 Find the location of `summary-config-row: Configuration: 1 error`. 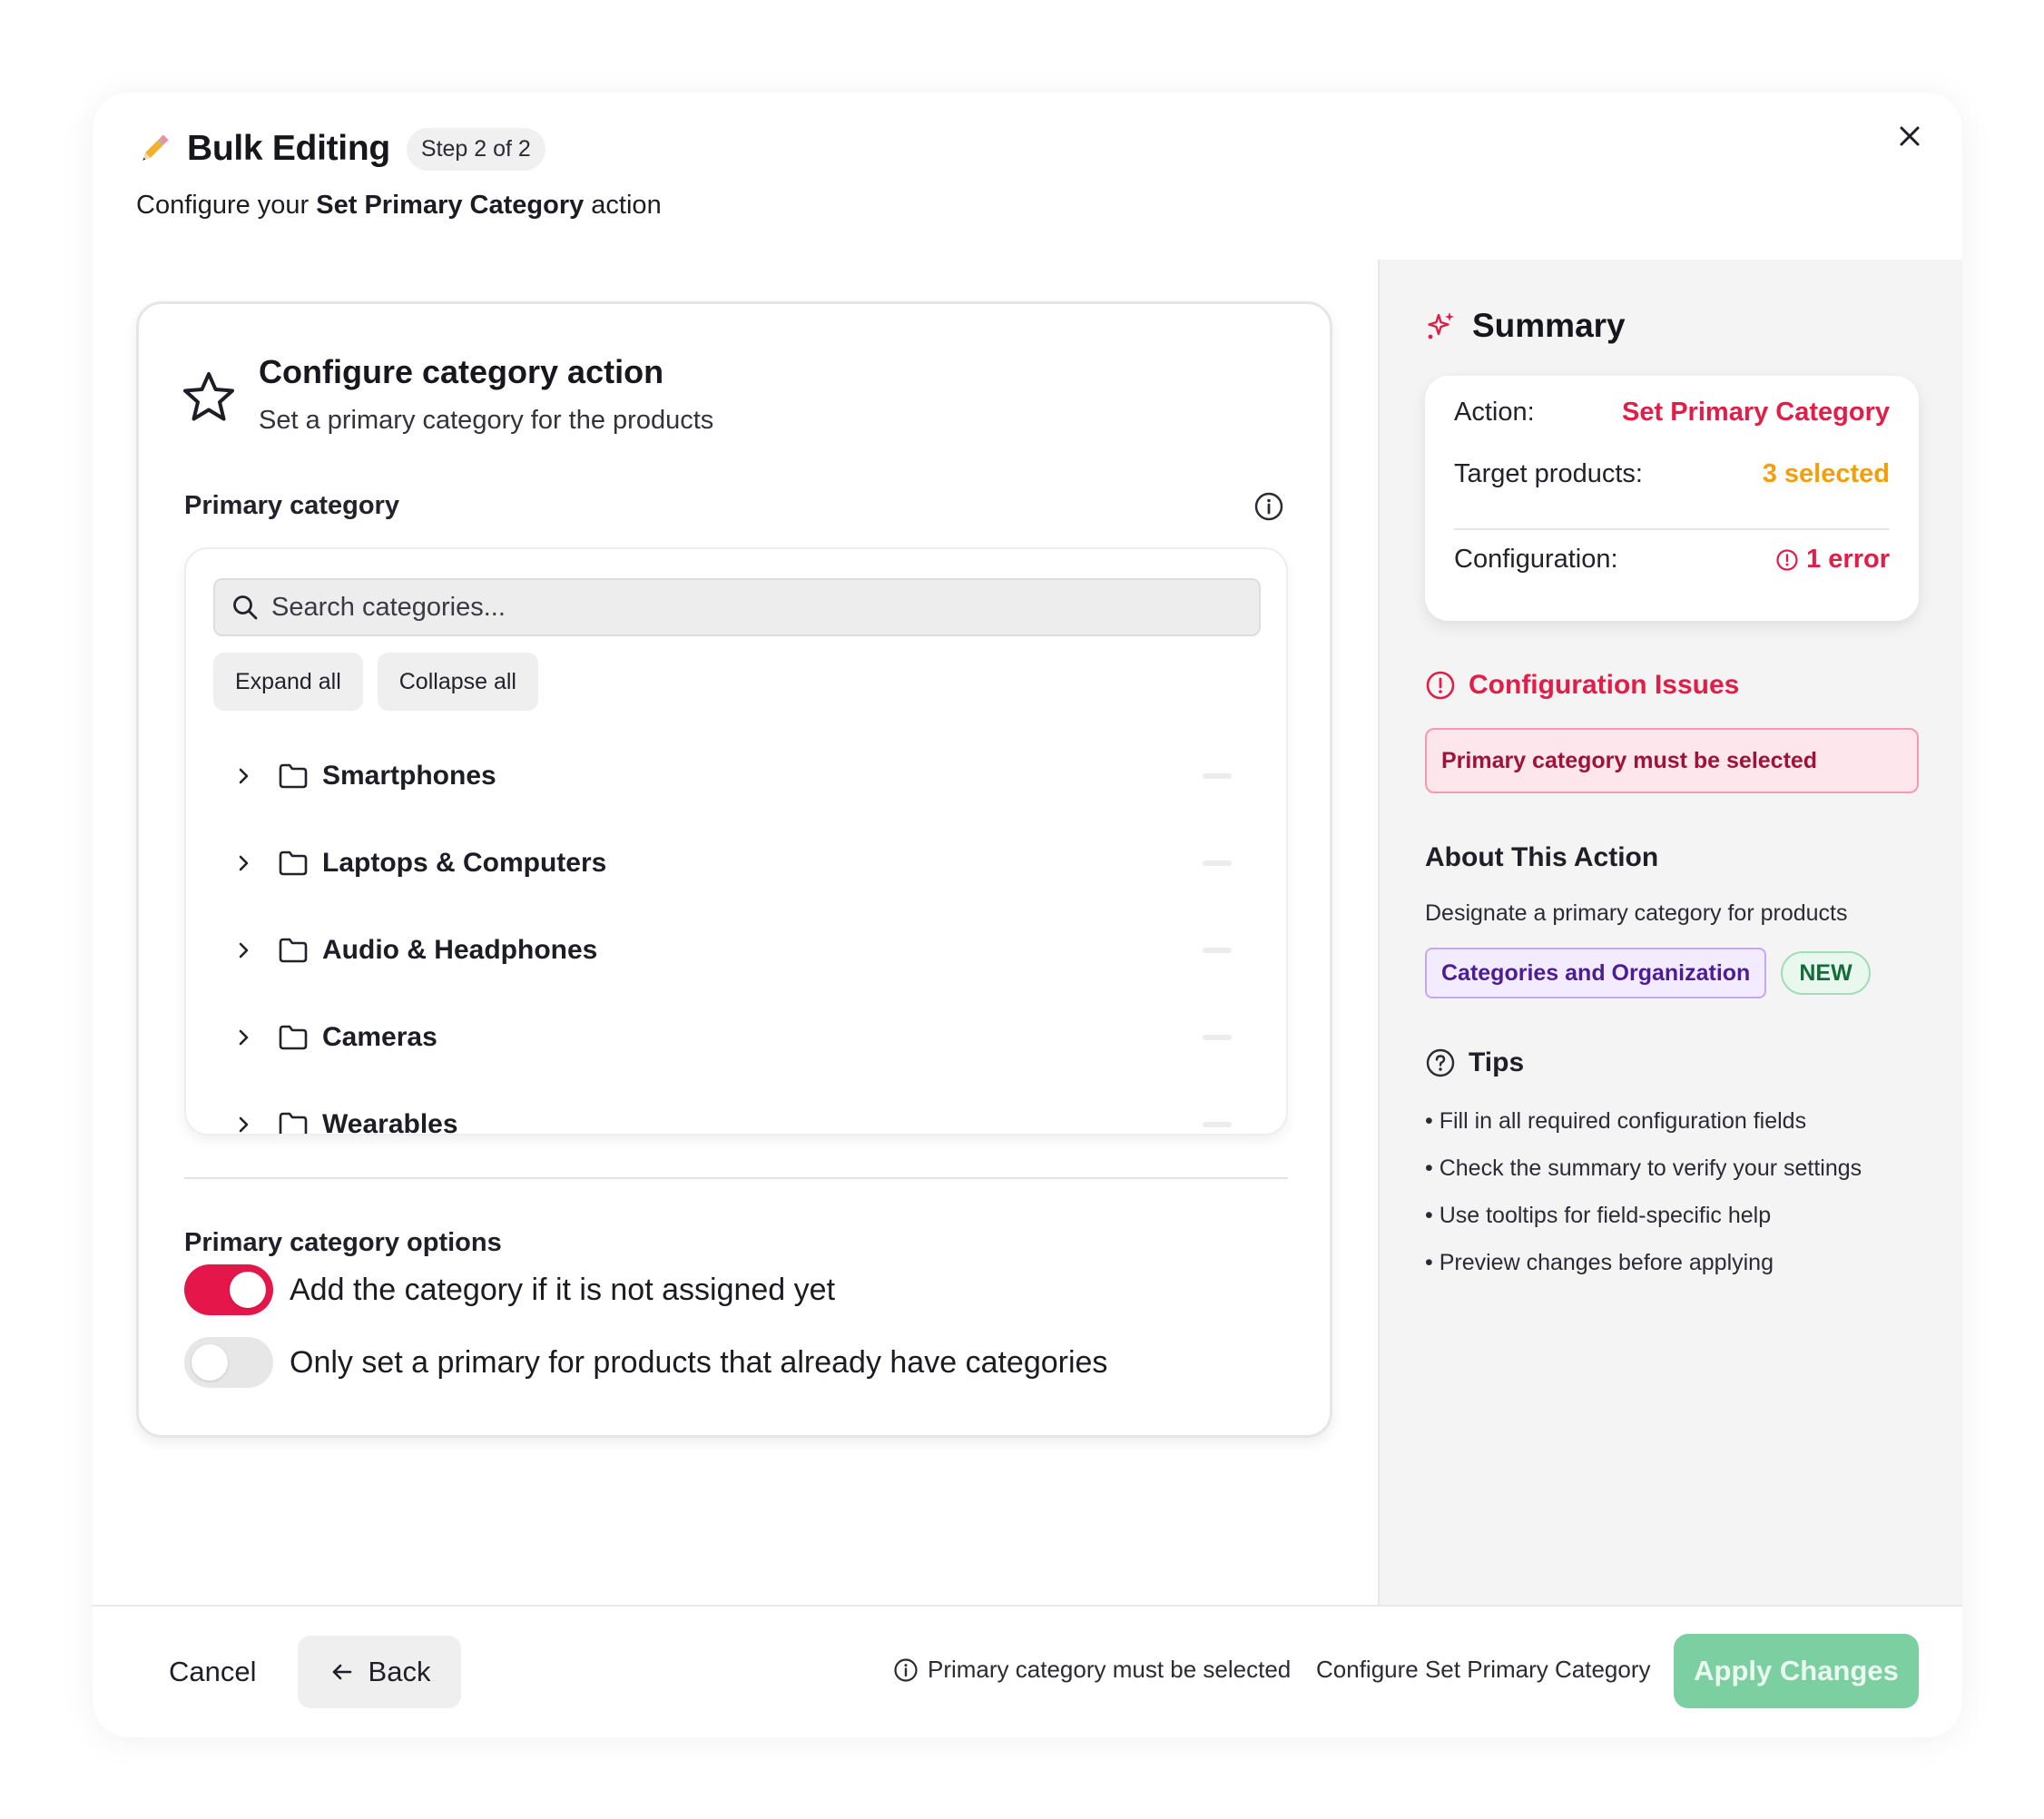

summary-config-row: Configuration: 1 error is located at coordinates (1672, 560).